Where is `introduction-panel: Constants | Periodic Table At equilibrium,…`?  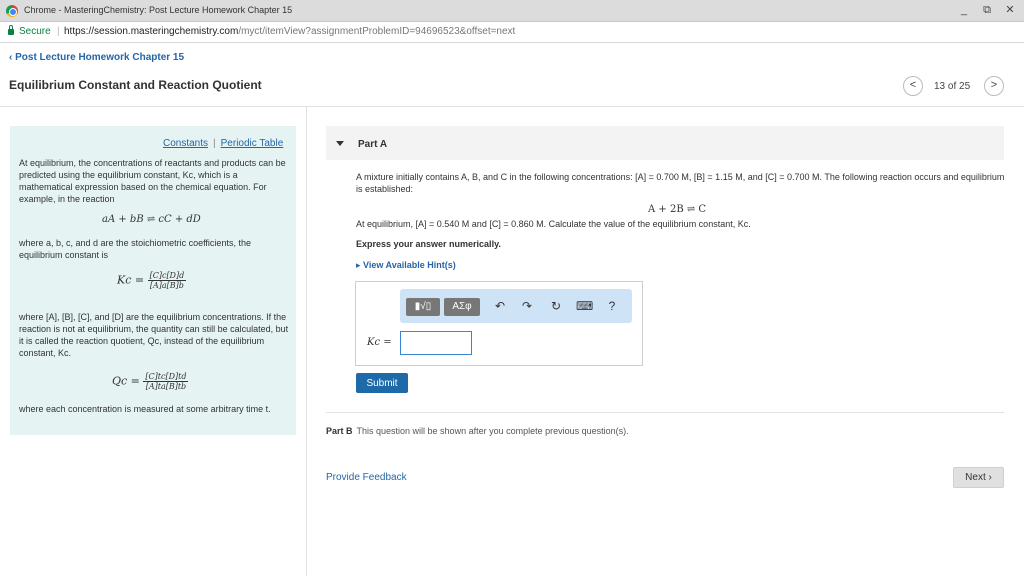 introduction-panel: Constants | Periodic Table At equilibrium,… is located at coordinates (153, 280).